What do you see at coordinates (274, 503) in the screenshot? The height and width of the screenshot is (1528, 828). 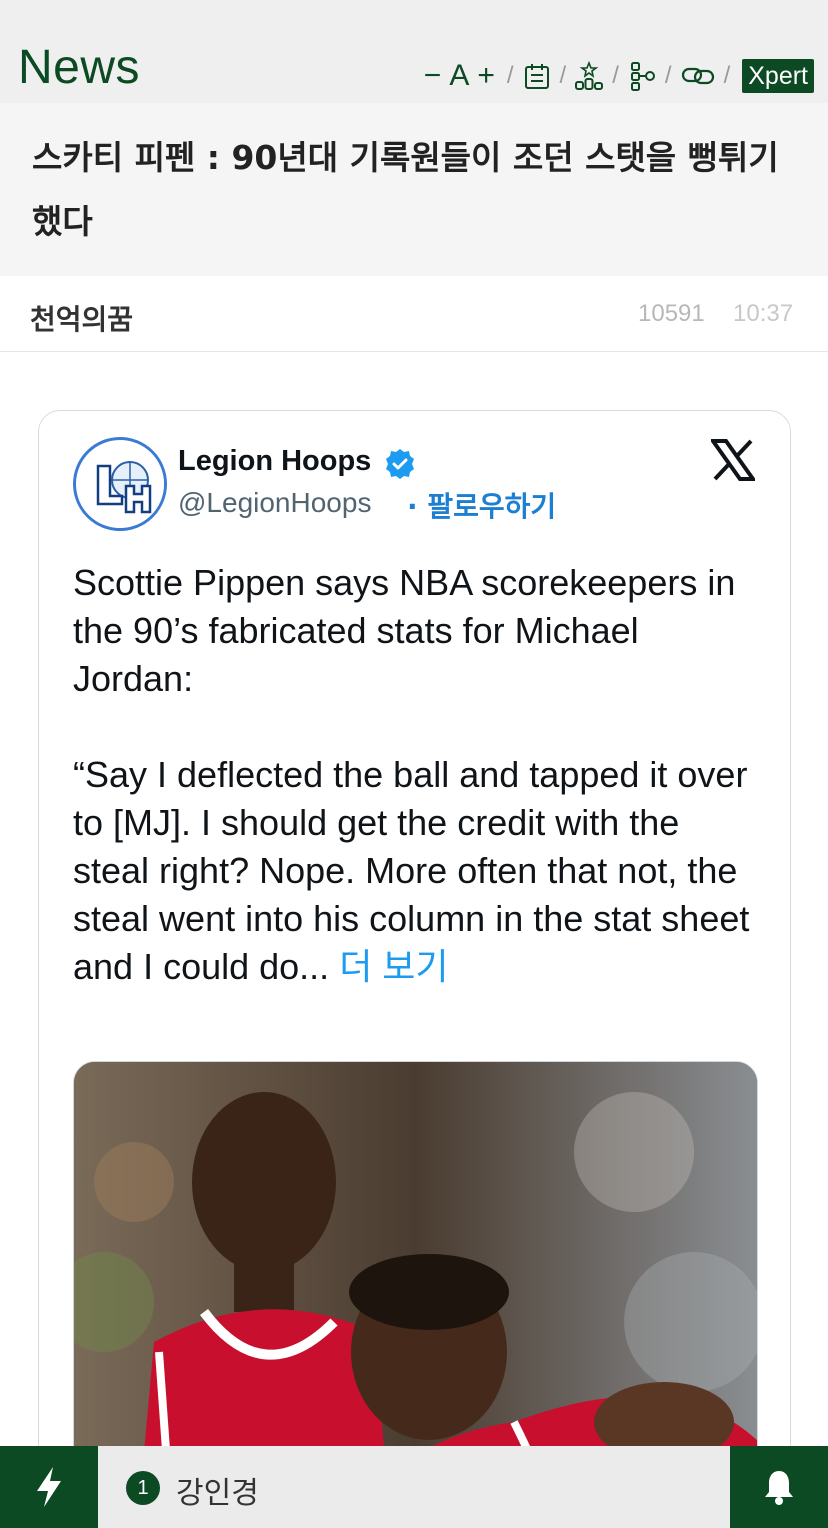 I see `tweet-handle: @LegionHoops` at bounding box center [274, 503].